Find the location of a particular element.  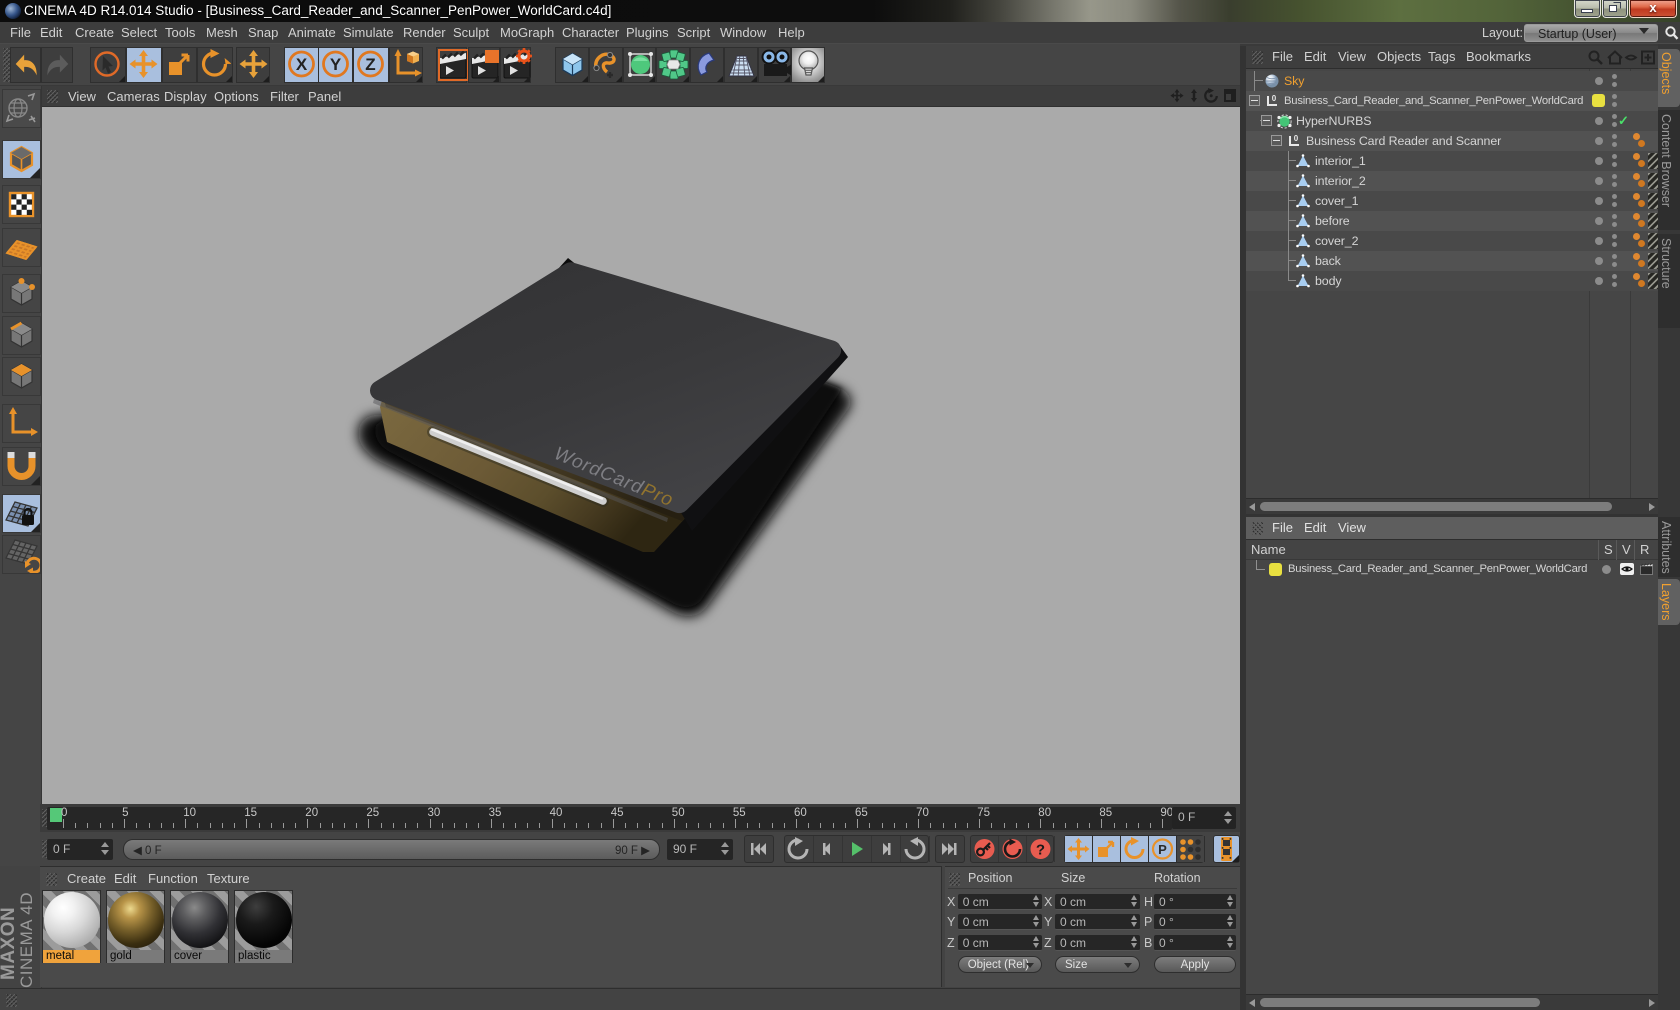

svg-text: X is located at coordinates (301, 64).